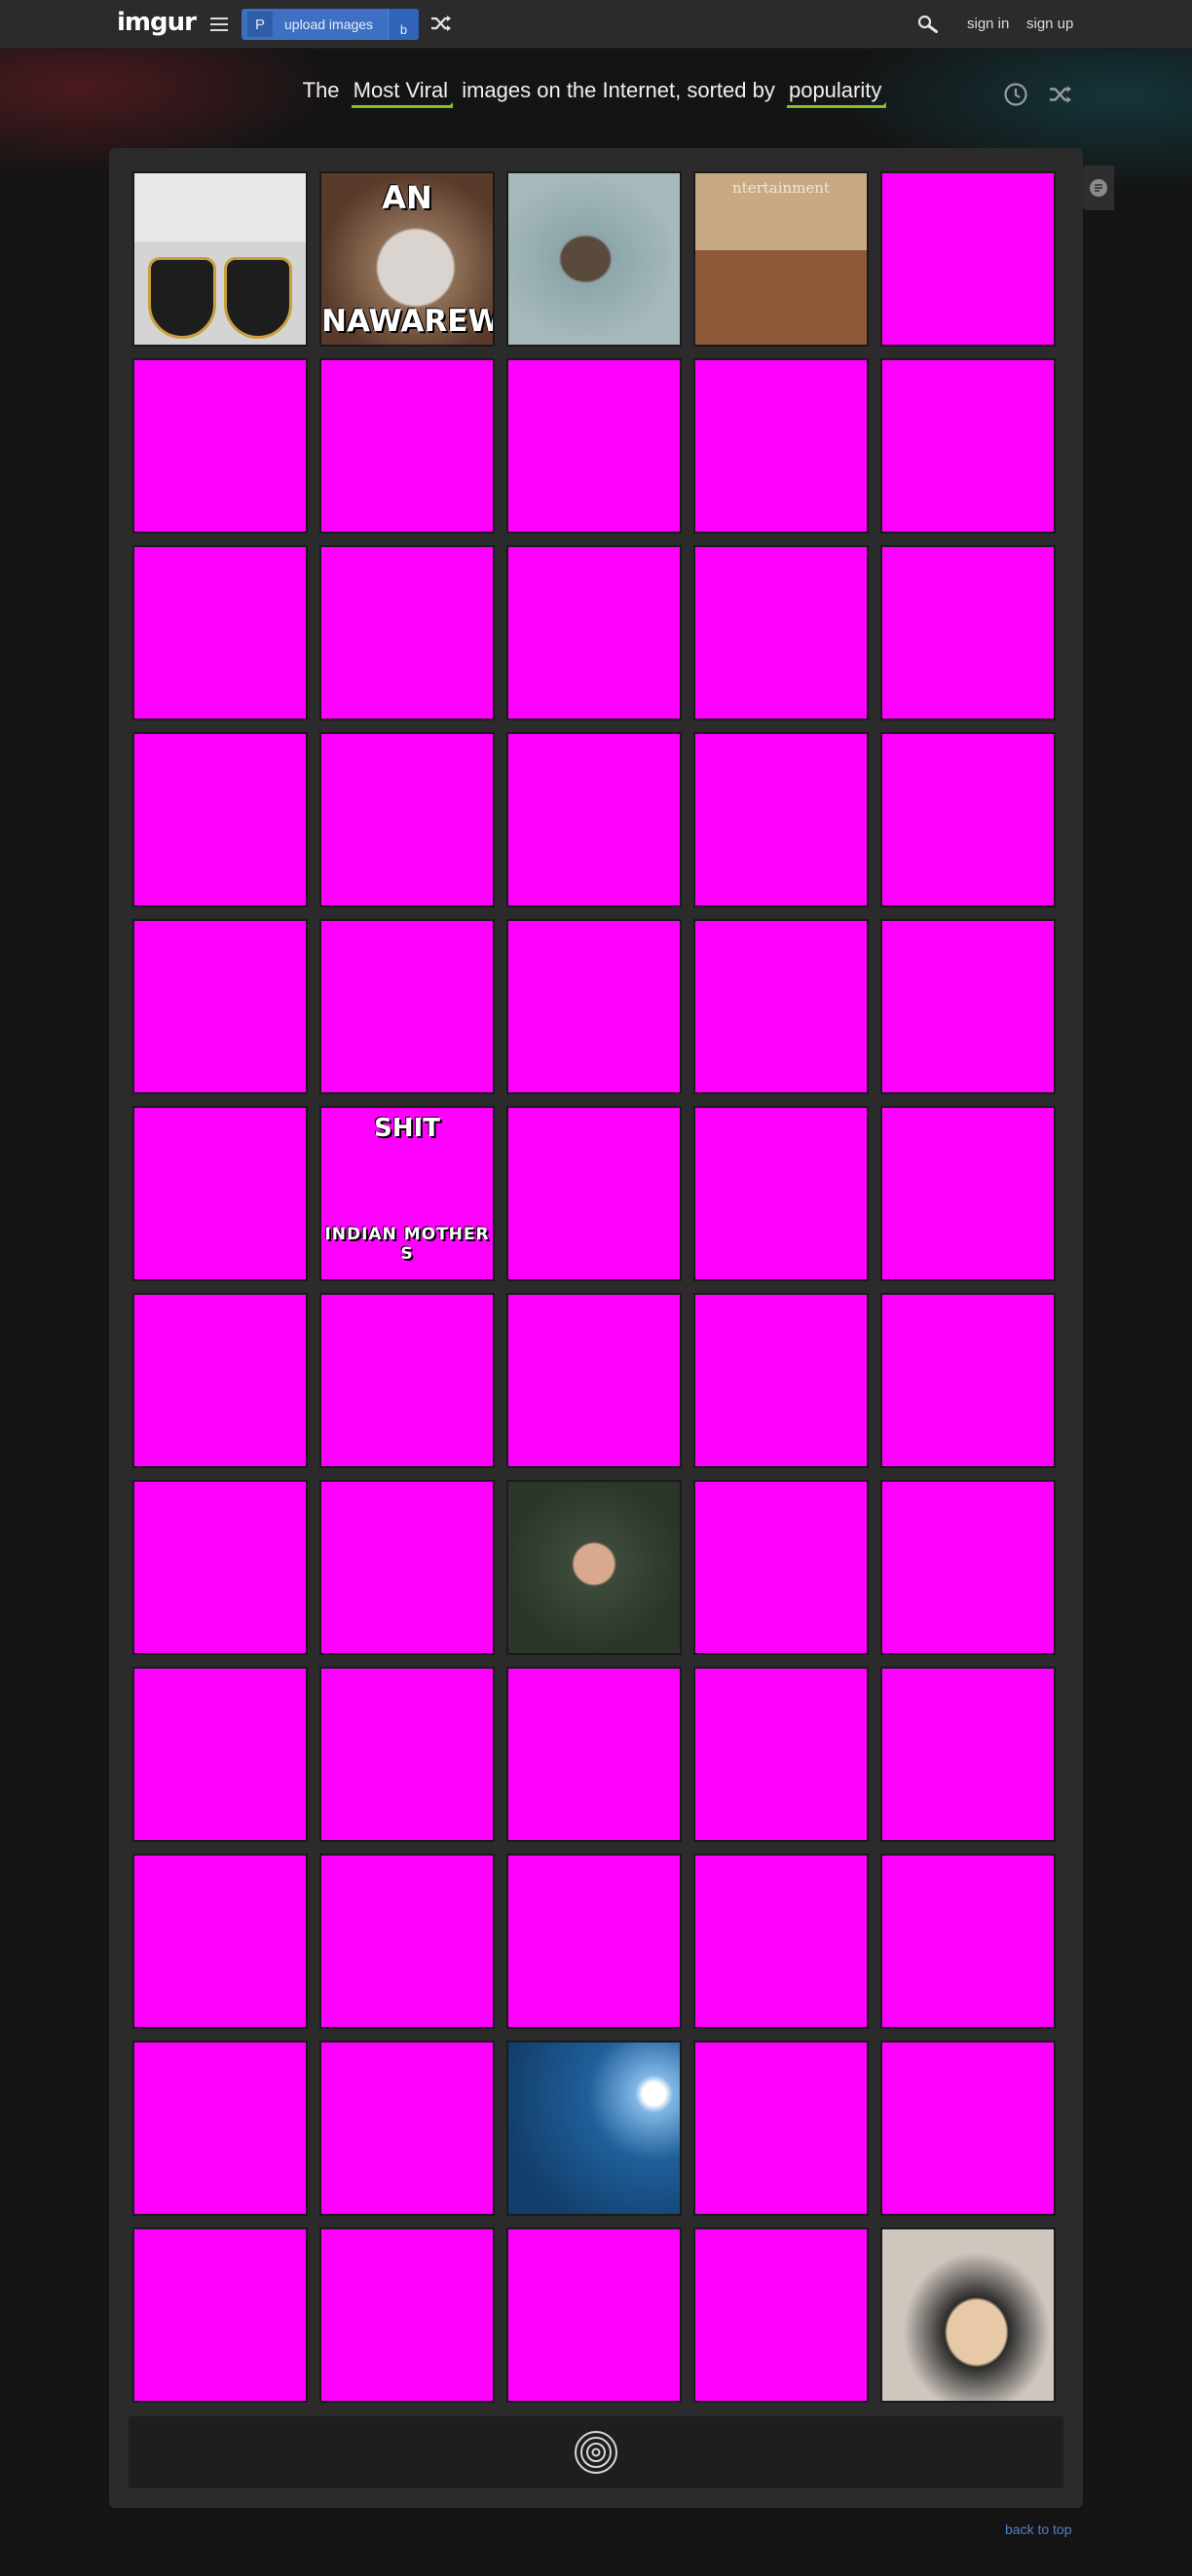  Describe the element at coordinates (403, 24) in the screenshot. I see `upload-dropdown-button: b` at that location.